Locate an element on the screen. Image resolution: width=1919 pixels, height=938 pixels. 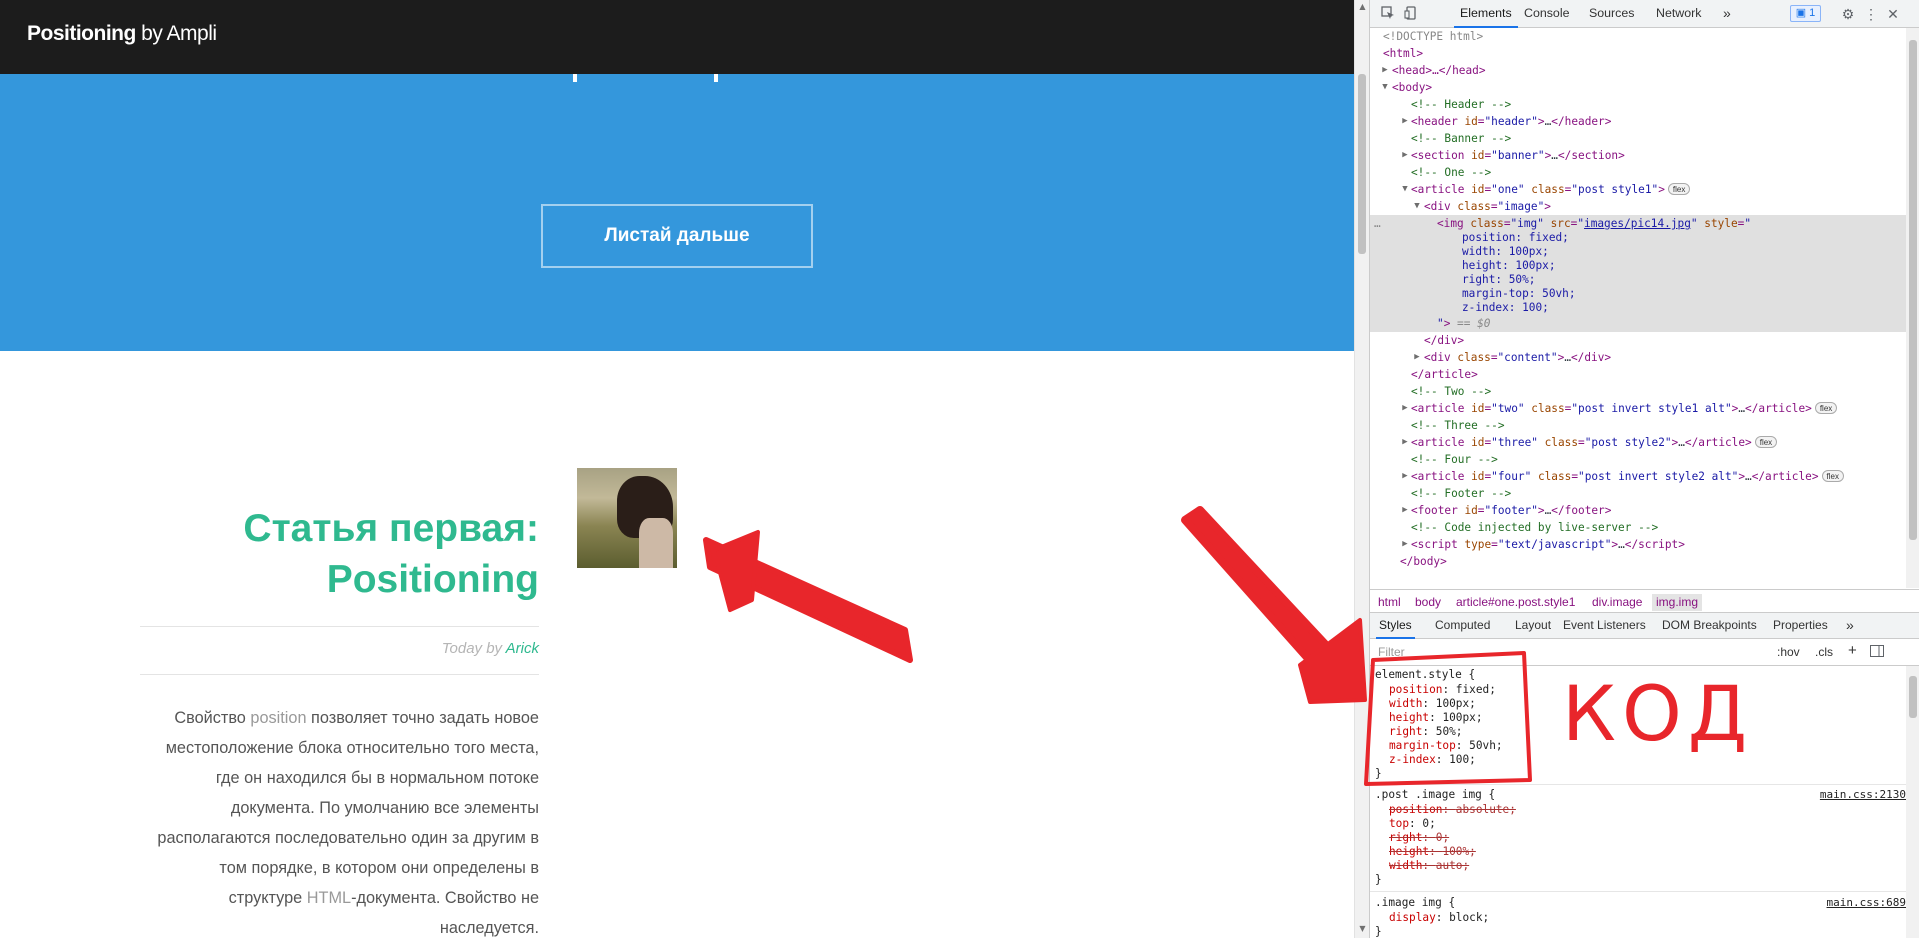
tab-styles: Styles is located at coordinates (1395, 626).